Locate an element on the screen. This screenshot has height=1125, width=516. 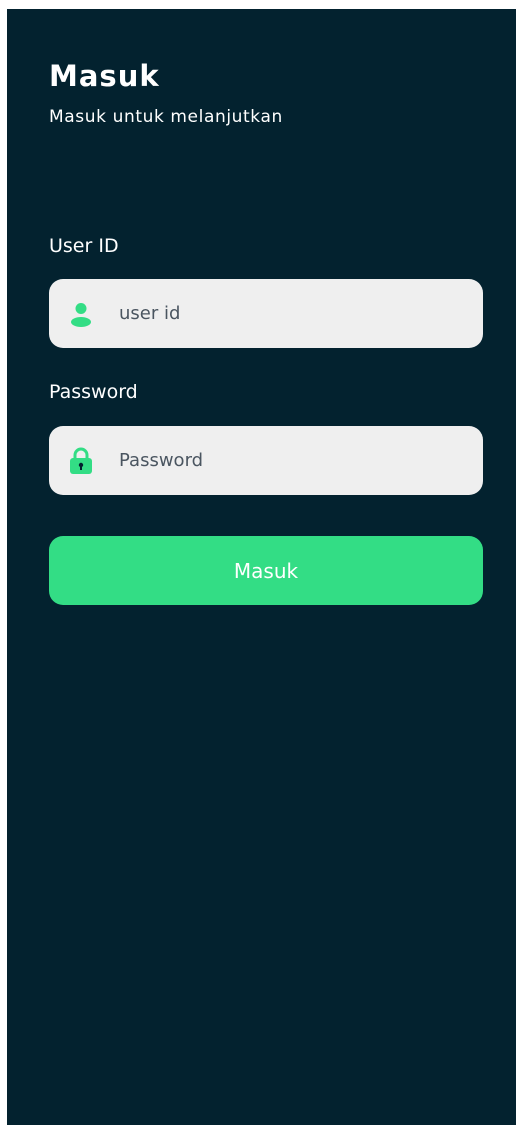
user-id-input is located at coordinates (289, 313).